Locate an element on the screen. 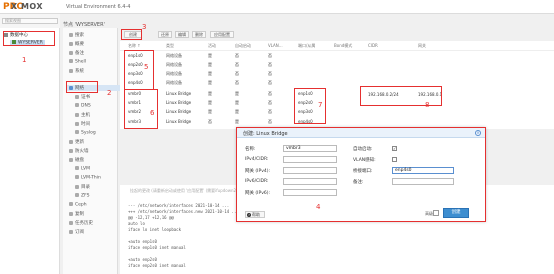 The width and height of the screenshot is (554, 274). header-divider is located at coordinates (337, 50).